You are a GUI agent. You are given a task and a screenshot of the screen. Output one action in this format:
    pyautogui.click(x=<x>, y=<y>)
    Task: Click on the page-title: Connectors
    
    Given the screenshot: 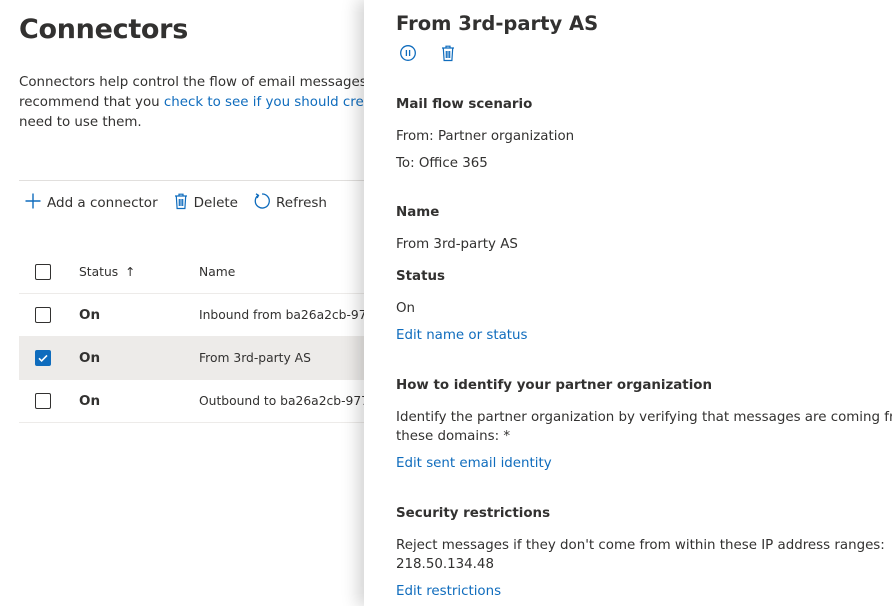 What is the action you would take?
    pyautogui.click(x=103, y=29)
    